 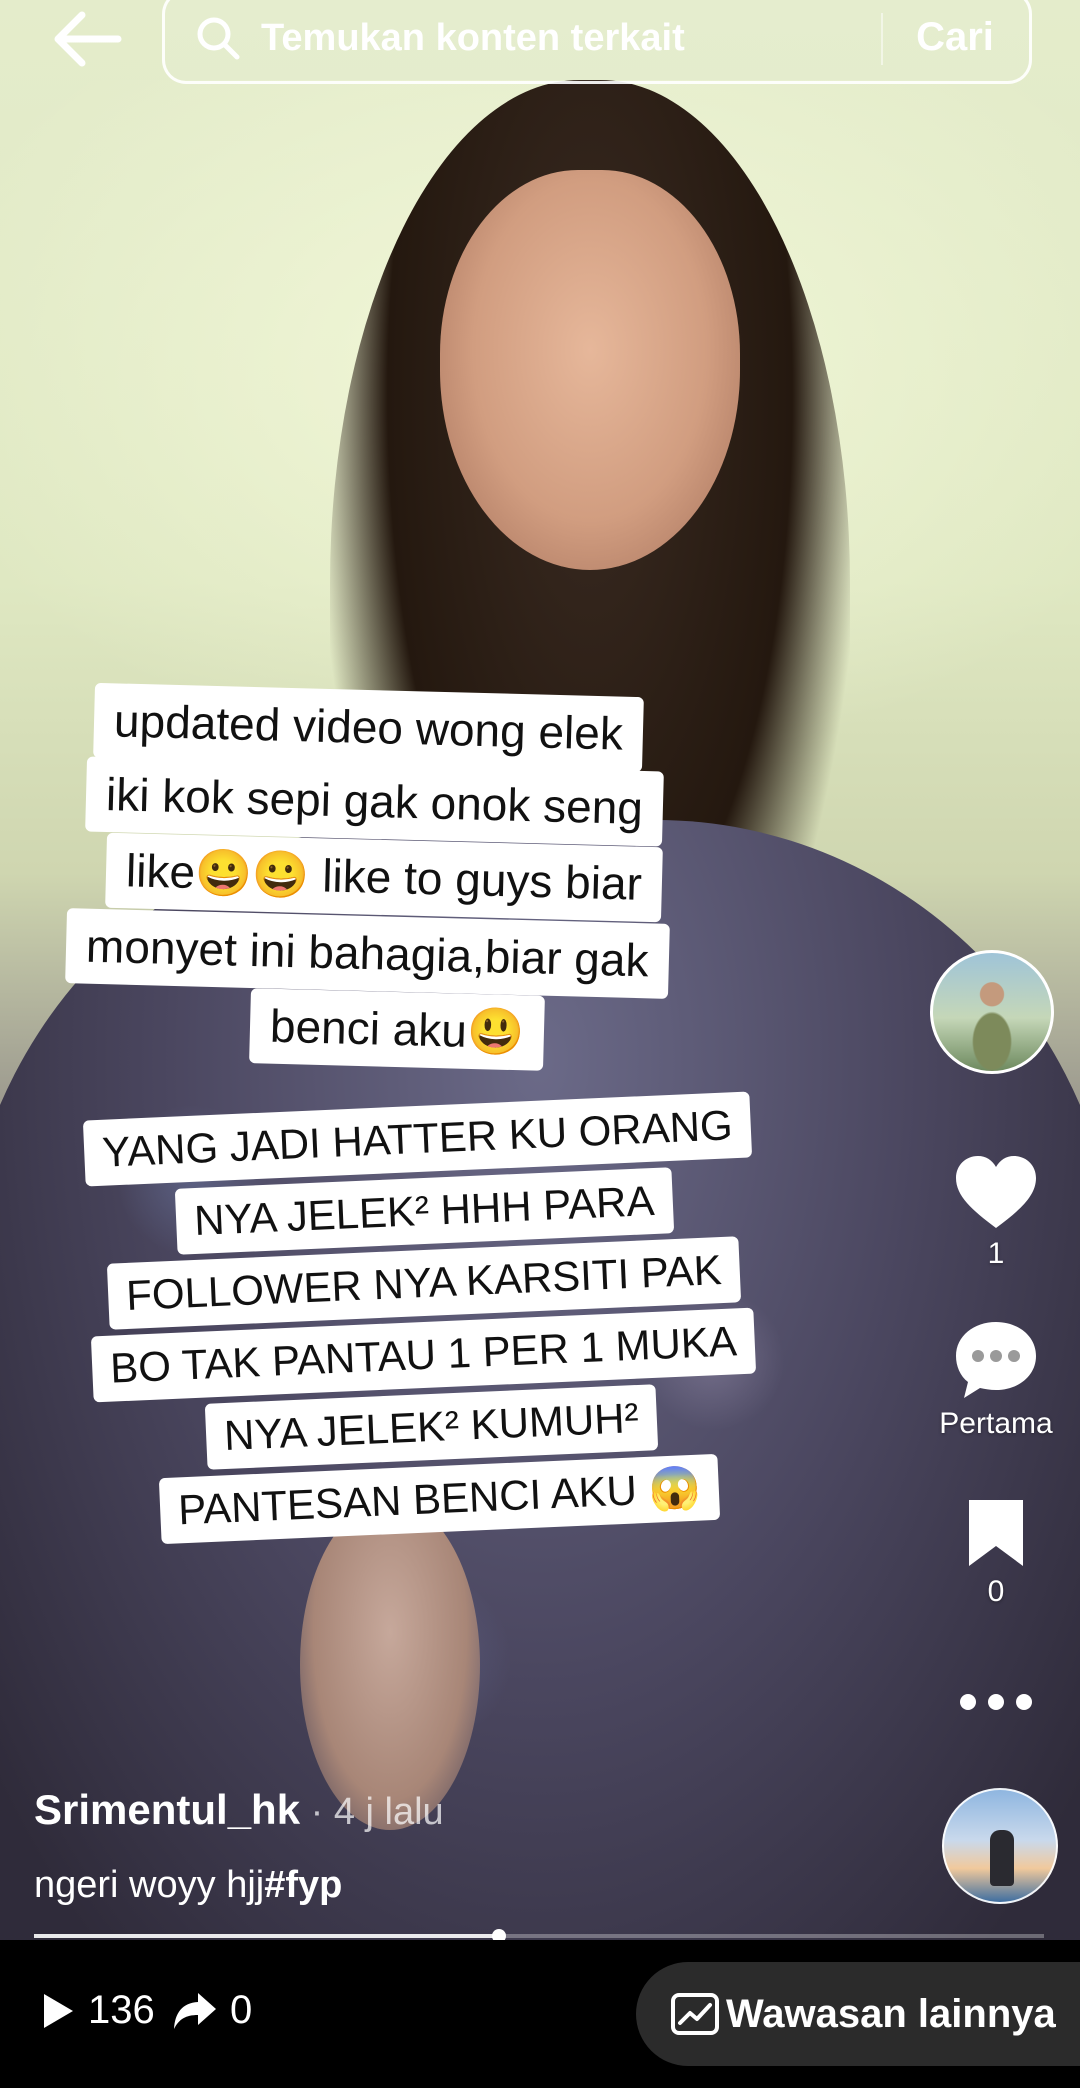 What do you see at coordinates (1002, 1858) in the screenshot?
I see `sound-disc-figure` at bounding box center [1002, 1858].